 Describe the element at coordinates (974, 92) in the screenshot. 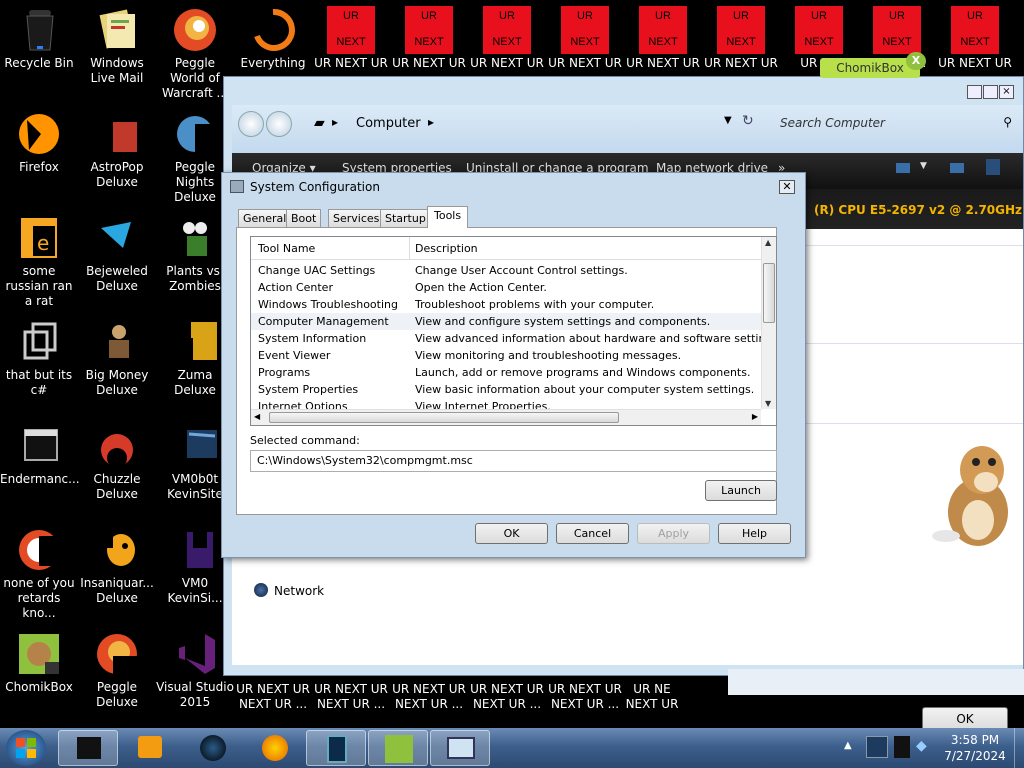

I see `minimize-button` at that location.